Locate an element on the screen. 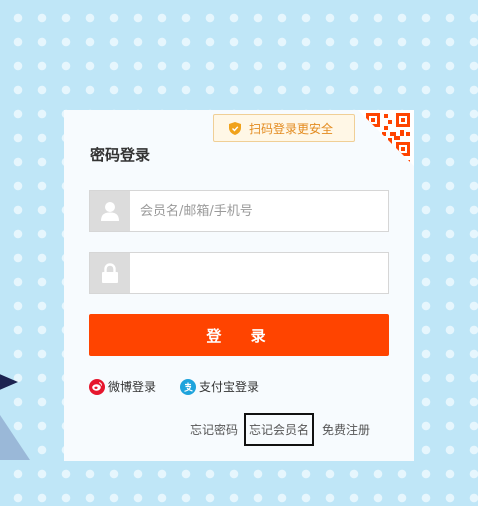 The width and height of the screenshot is (478, 506). user-icon is located at coordinates (110, 211).